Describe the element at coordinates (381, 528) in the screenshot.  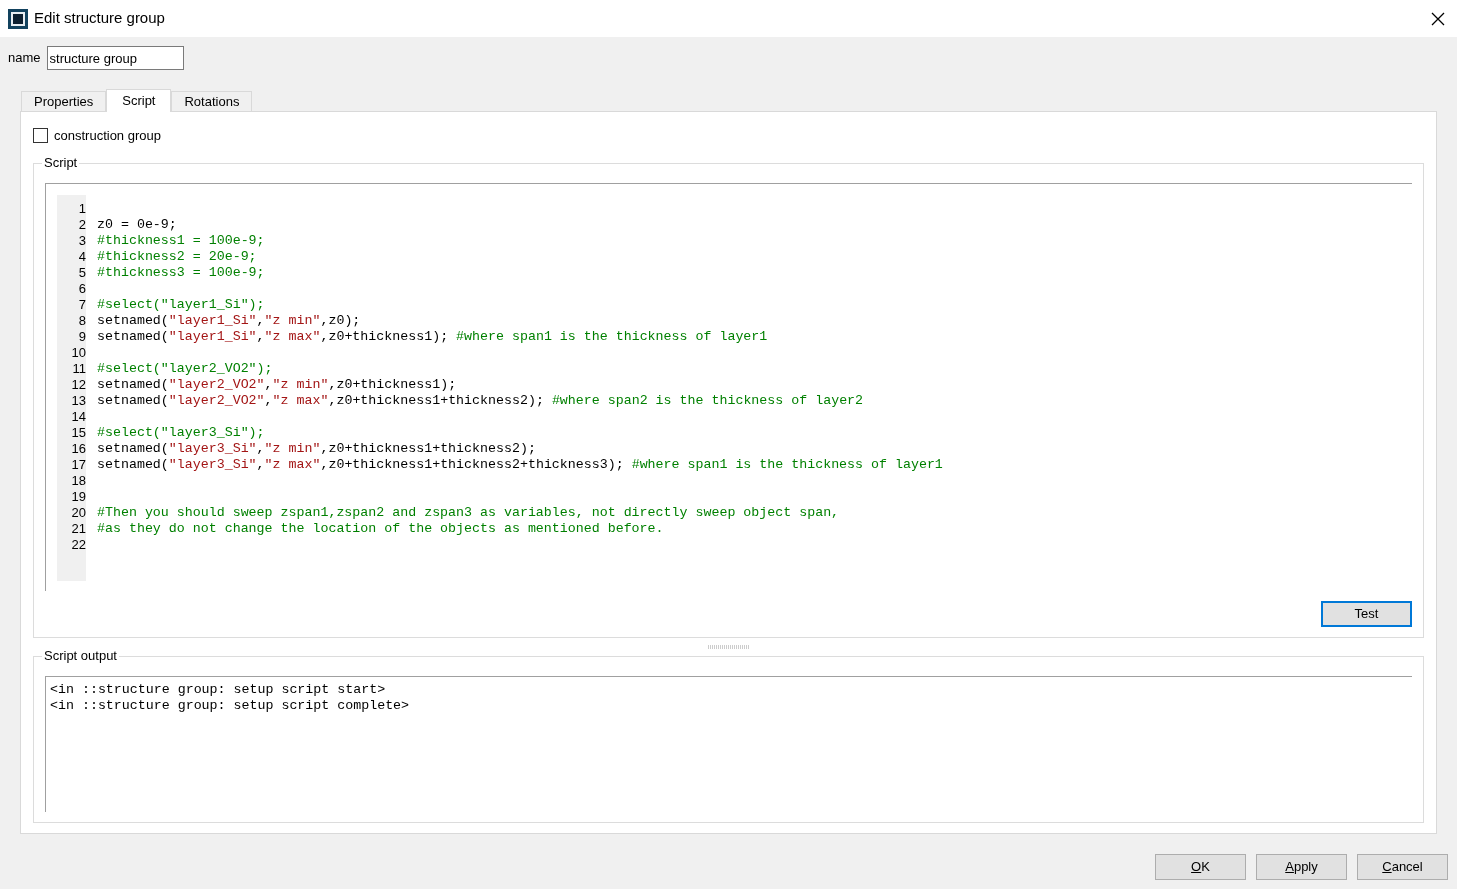
I see `code-line: #as they do not change the location of the objects as mentioned before.` at that location.